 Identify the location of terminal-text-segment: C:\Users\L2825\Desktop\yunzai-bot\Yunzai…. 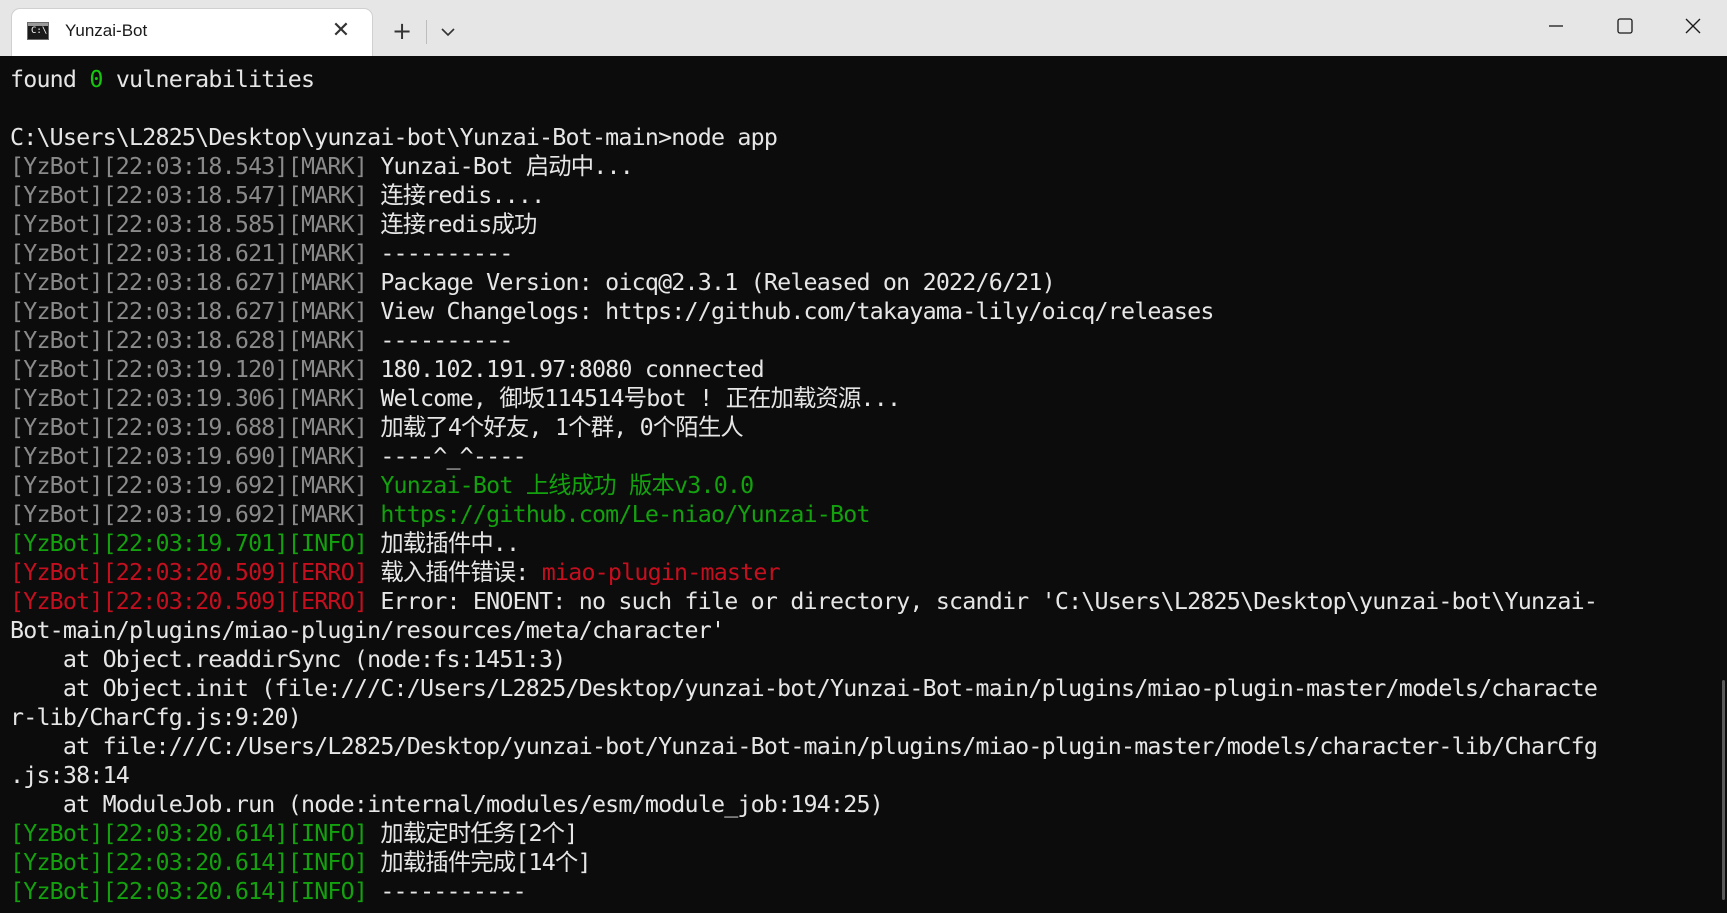
(394, 137).